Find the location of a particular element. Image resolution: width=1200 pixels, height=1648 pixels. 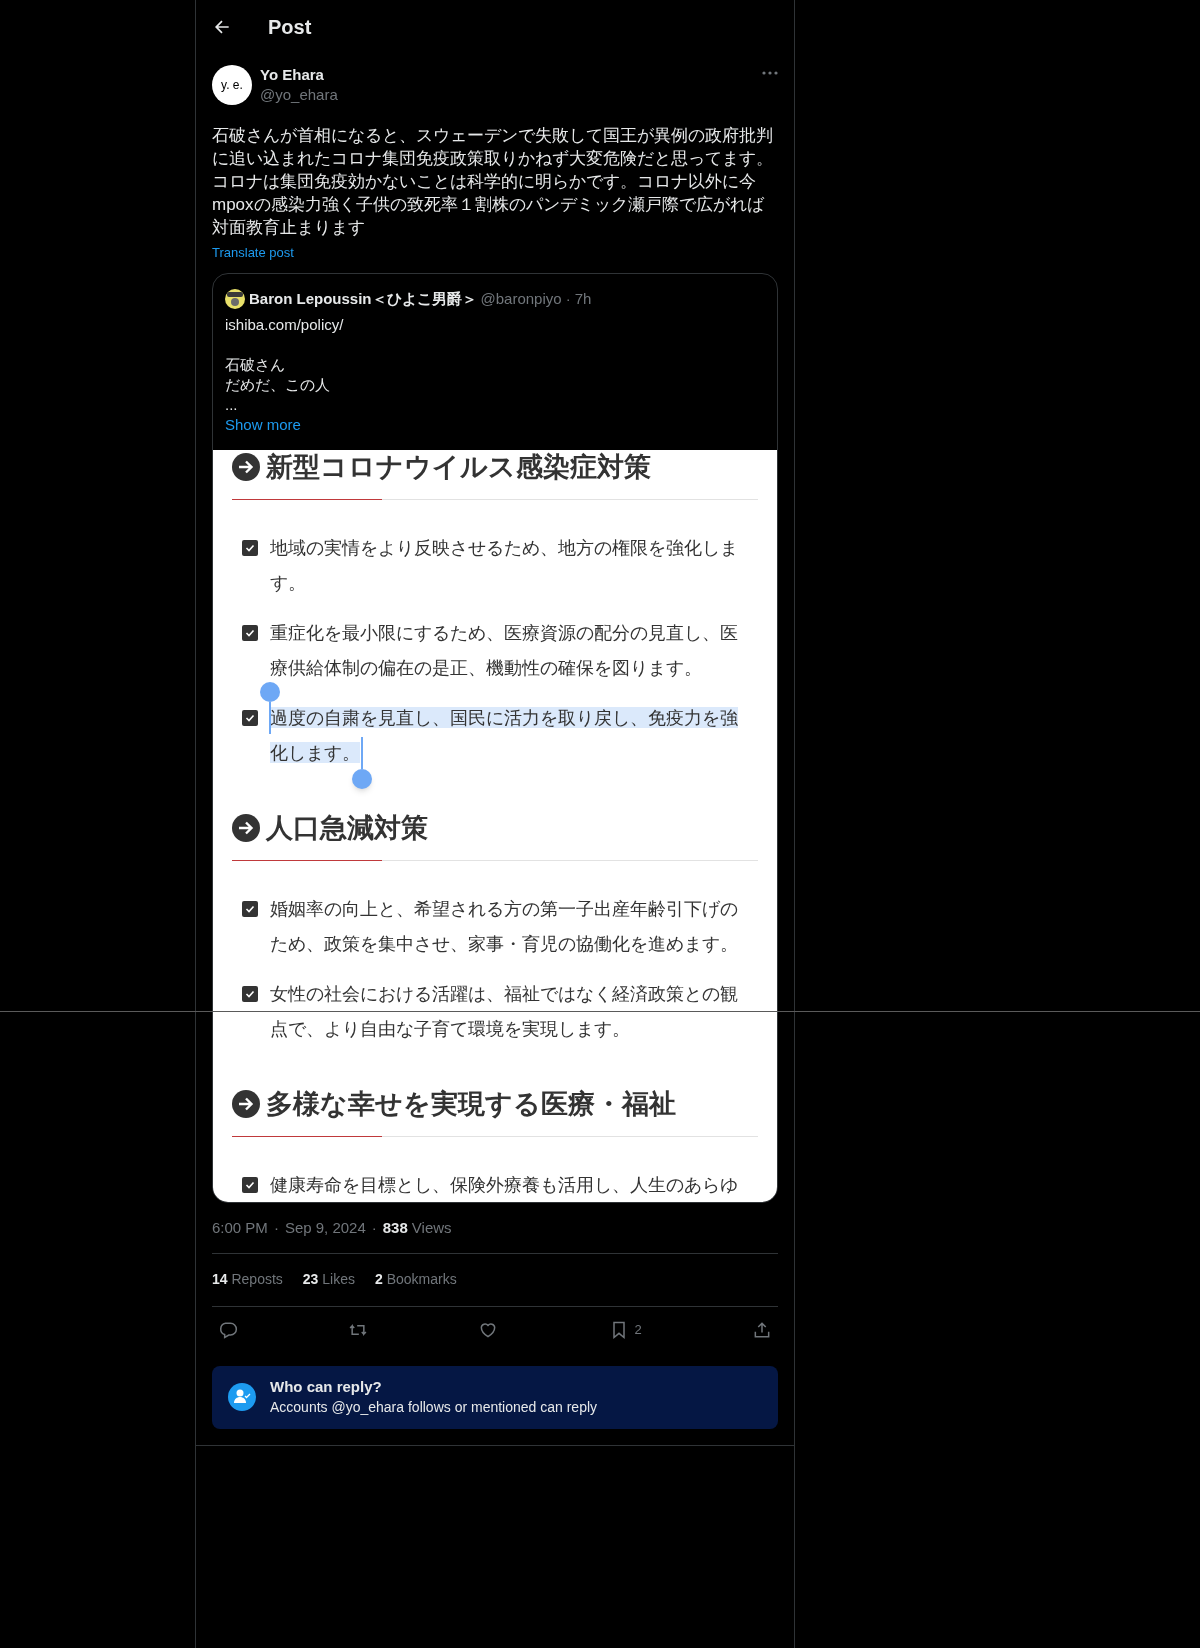

quoted-author-handle: @baronpiyo is located at coordinates (521, 298).